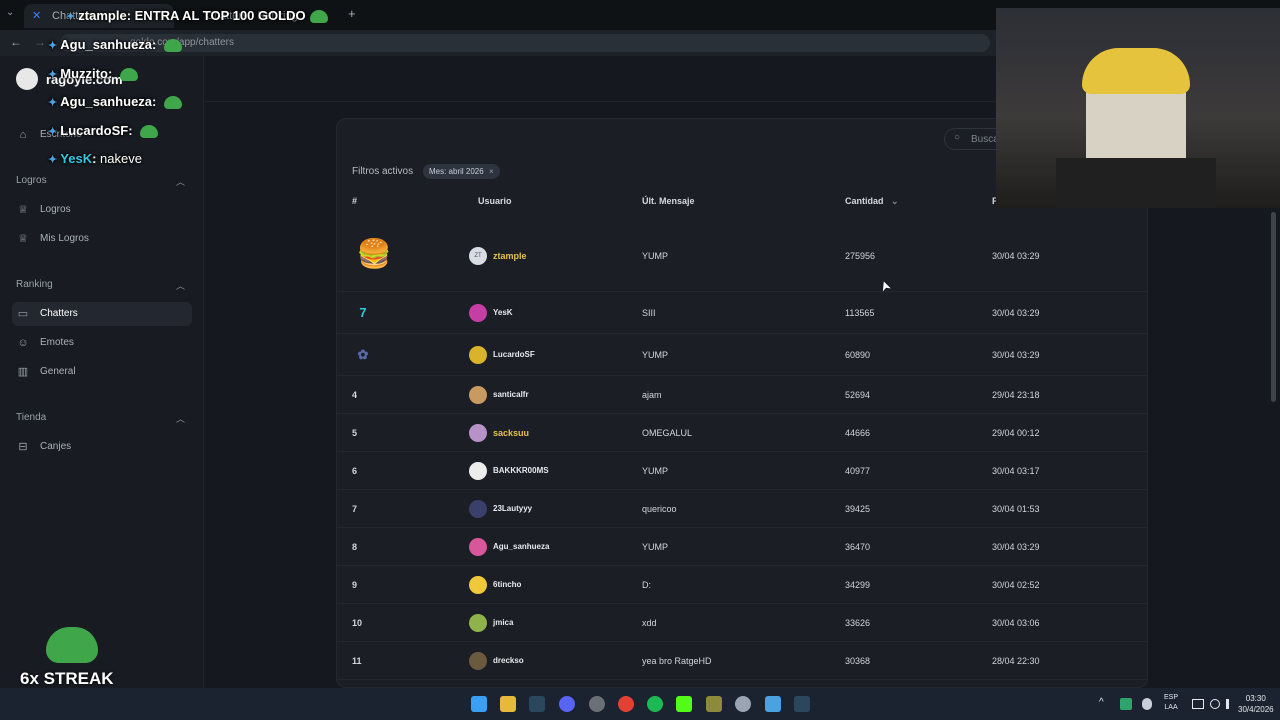 This screenshot has height=720, width=1280. Describe the element at coordinates (1016, 623) in the screenshot. I see `last-date: 30/04 03:06` at that location.